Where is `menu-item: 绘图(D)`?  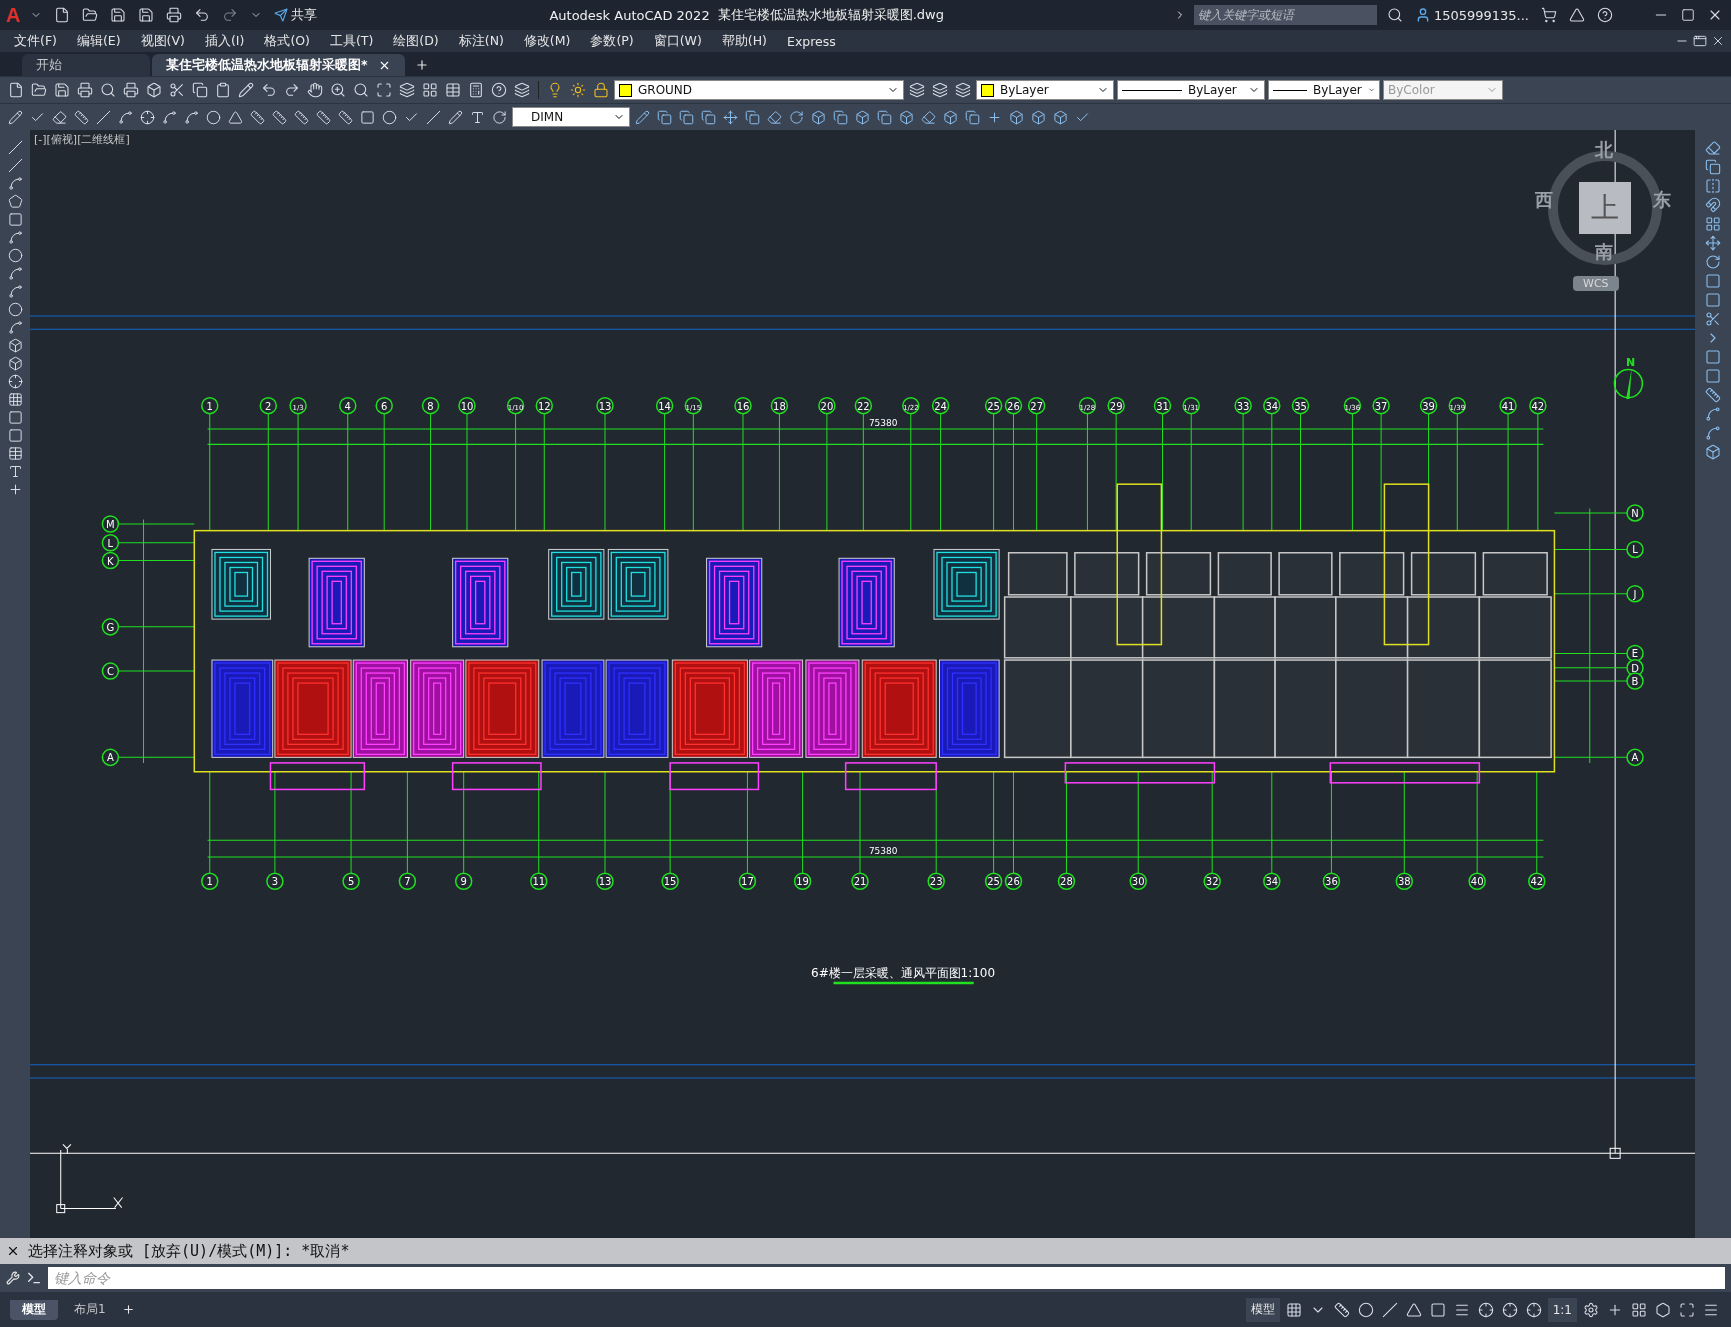 menu-item: 绘图(D) is located at coordinates (416, 41).